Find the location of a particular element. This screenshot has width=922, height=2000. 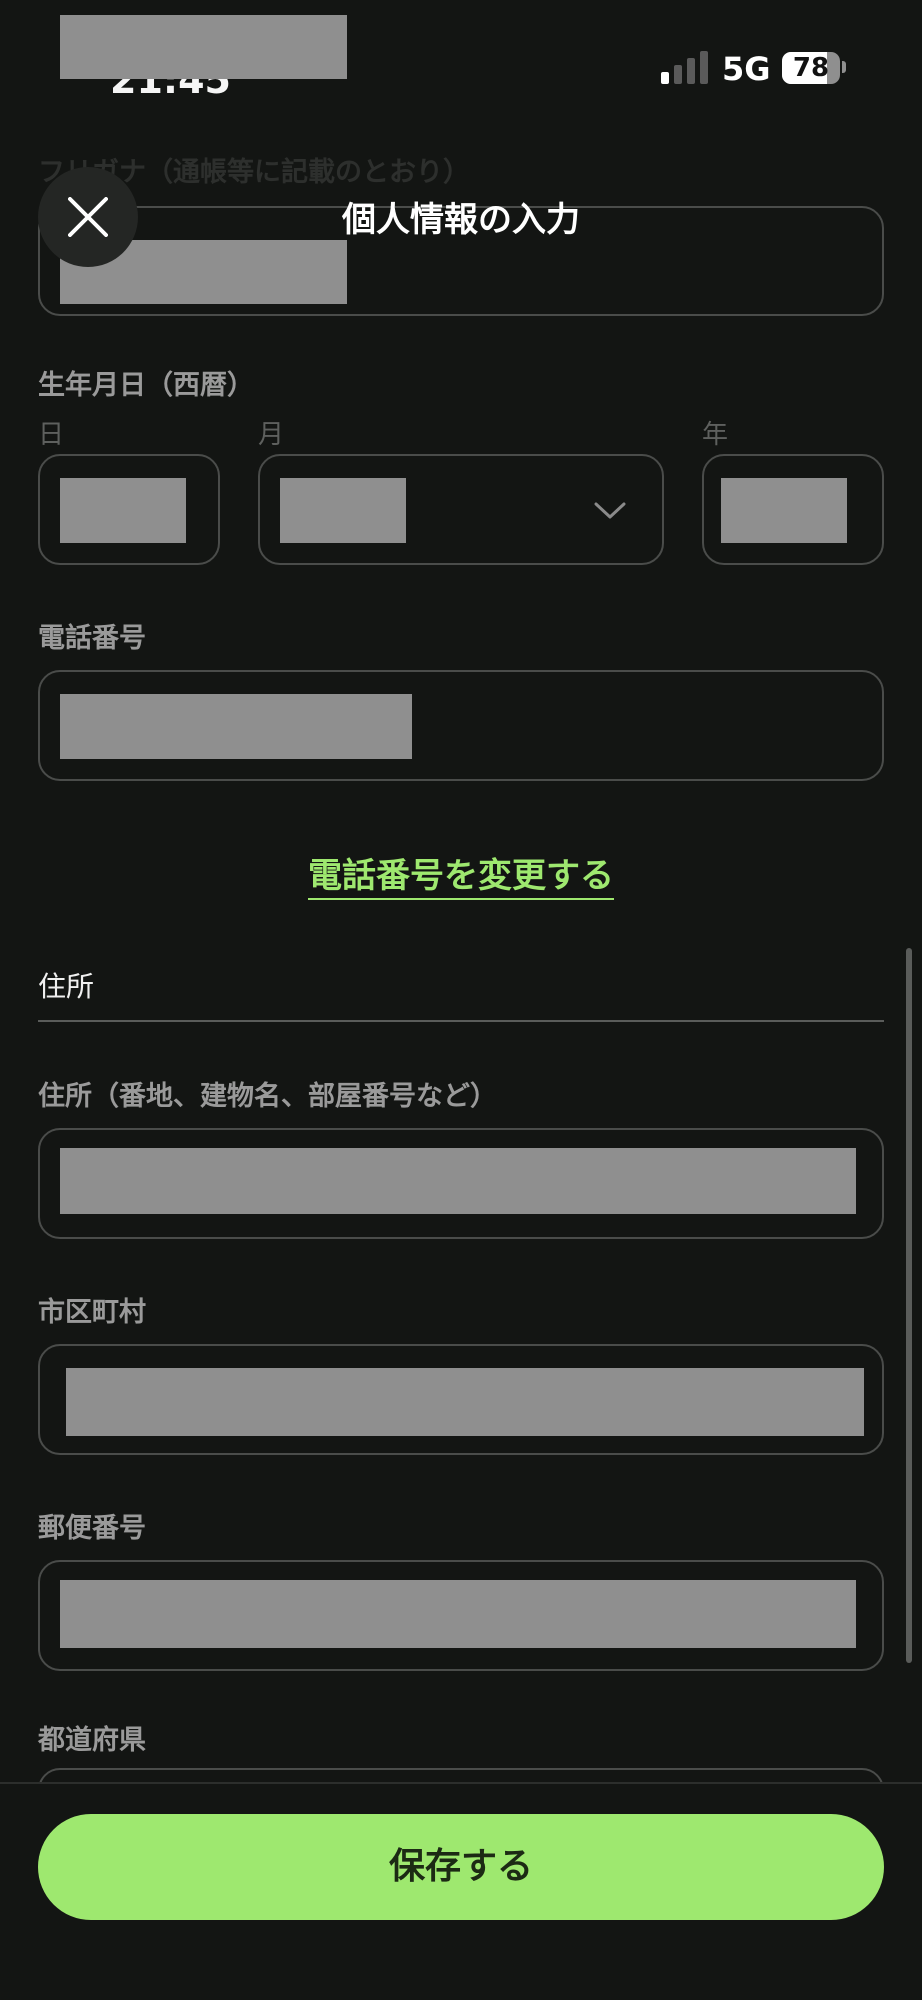

redacted-block is located at coordinates (203, 47).